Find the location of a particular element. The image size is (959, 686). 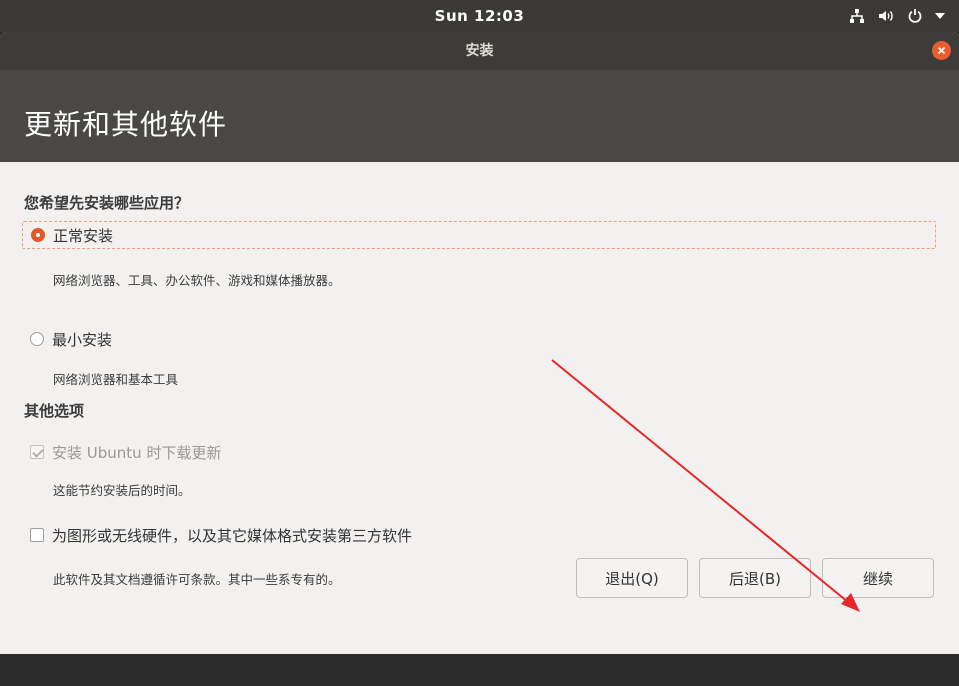

page-title: 更新和其他软件 is located at coordinates (126, 124).